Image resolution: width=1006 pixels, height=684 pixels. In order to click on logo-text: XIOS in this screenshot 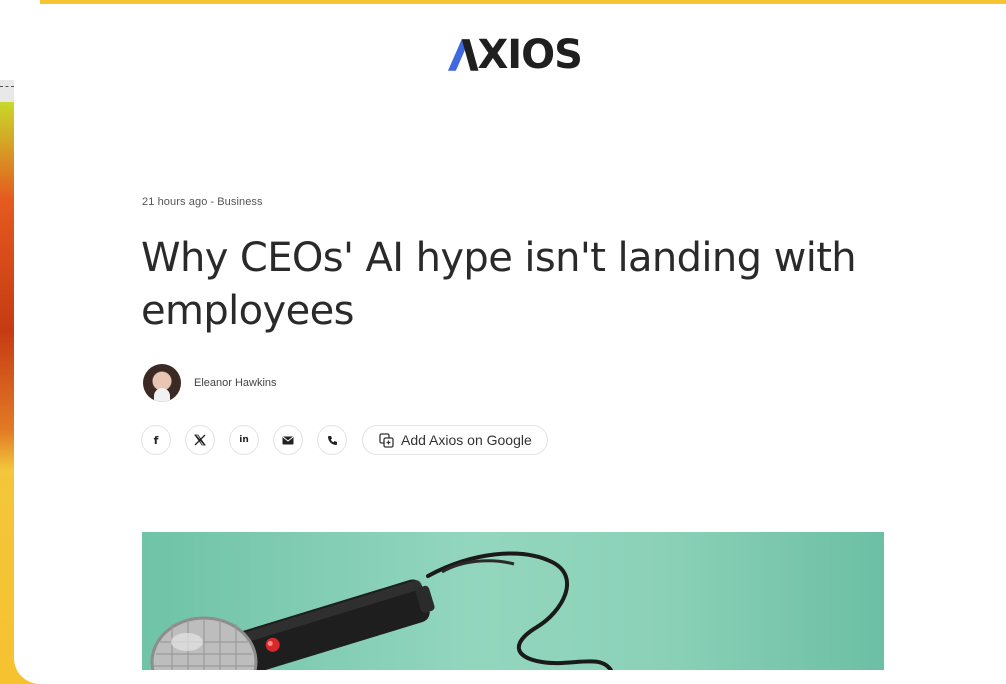, I will do `click(530, 55)`.